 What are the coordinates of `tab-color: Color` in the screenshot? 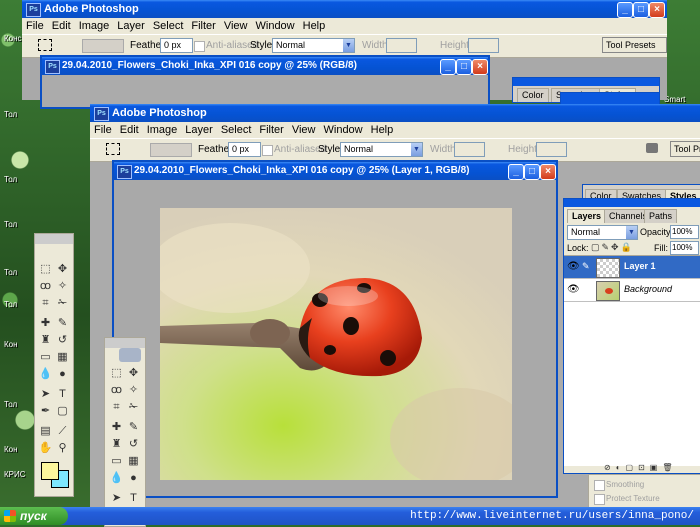 It's located at (533, 95).